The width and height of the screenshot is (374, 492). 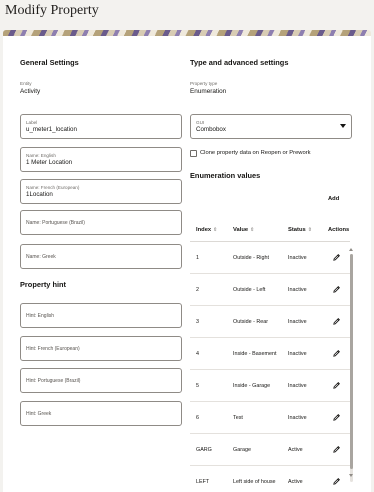 I want to click on scrollbar-thumb, so click(x=351, y=361).